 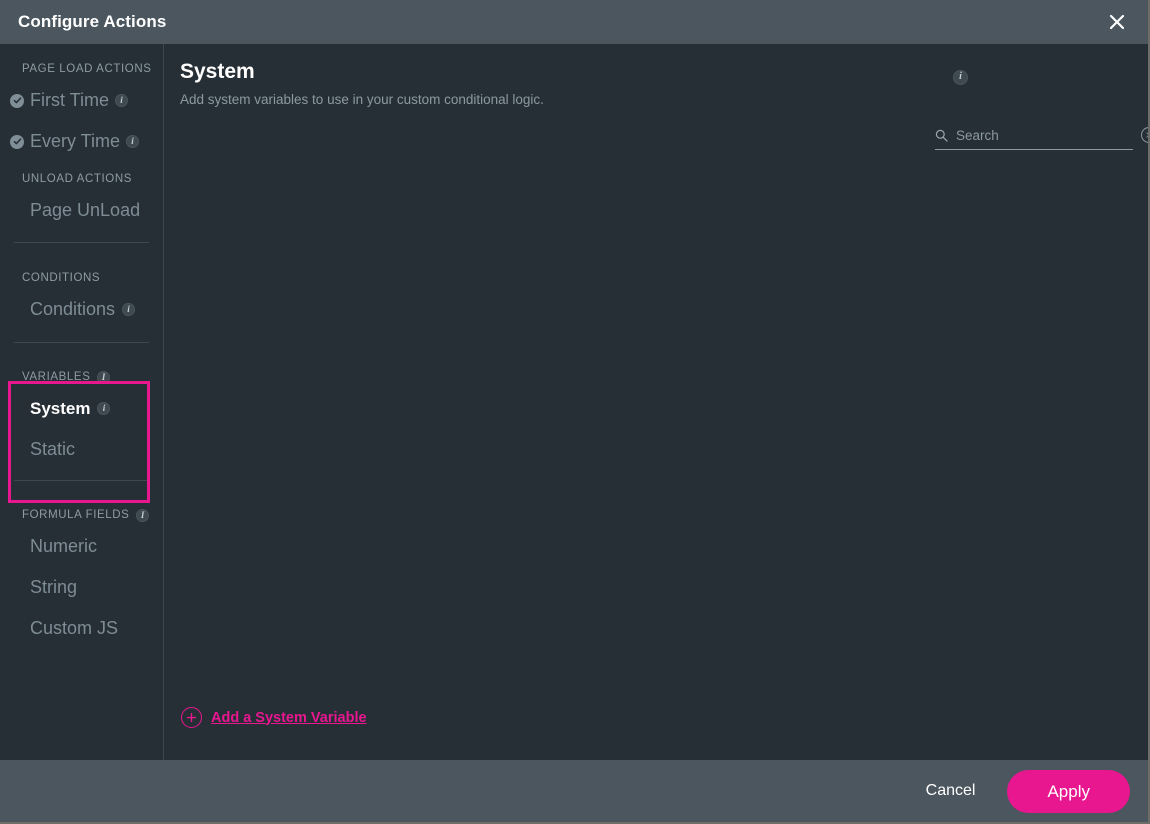 I want to click on sidebar-item-static: Static, so click(x=81, y=449).